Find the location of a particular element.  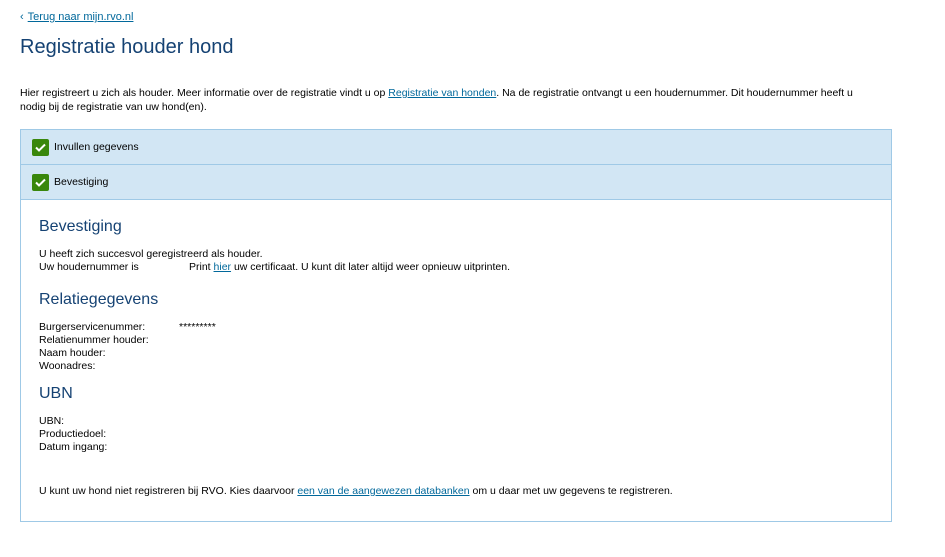

databanken-link: een van de aangewezen databanken is located at coordinates (383, 491).